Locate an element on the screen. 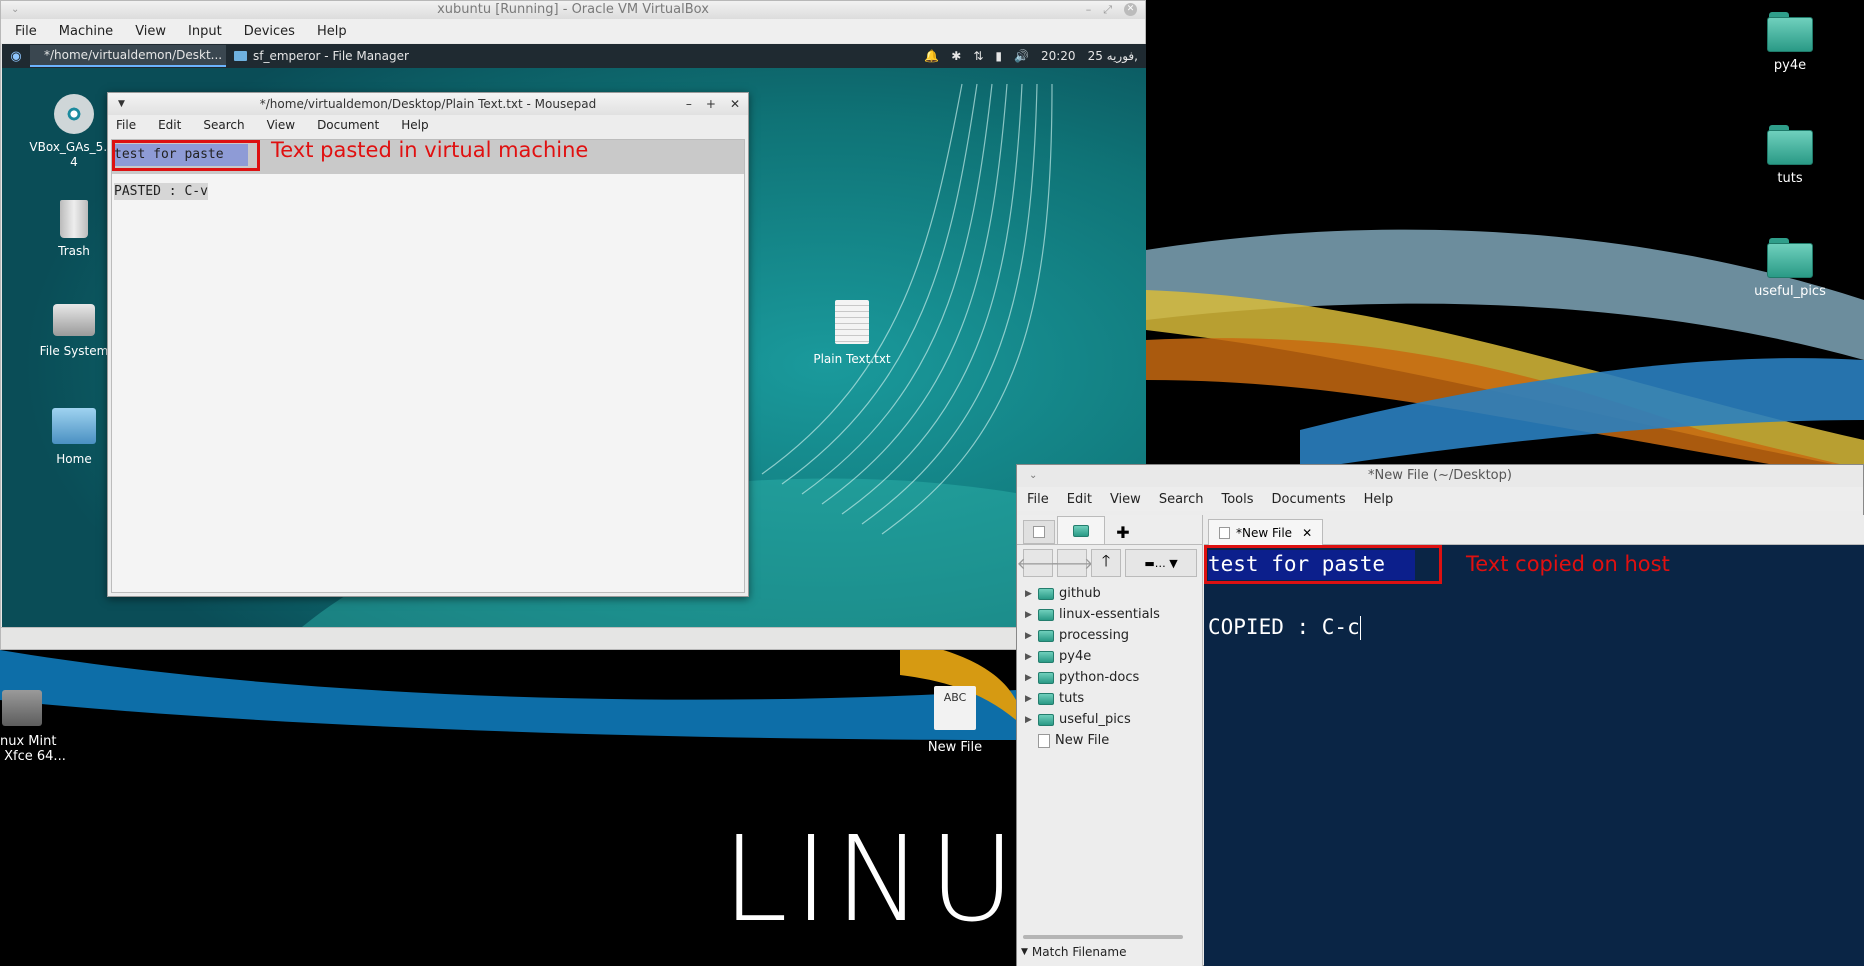  virtualbox-statusbar is located at coordinates (574, 638).